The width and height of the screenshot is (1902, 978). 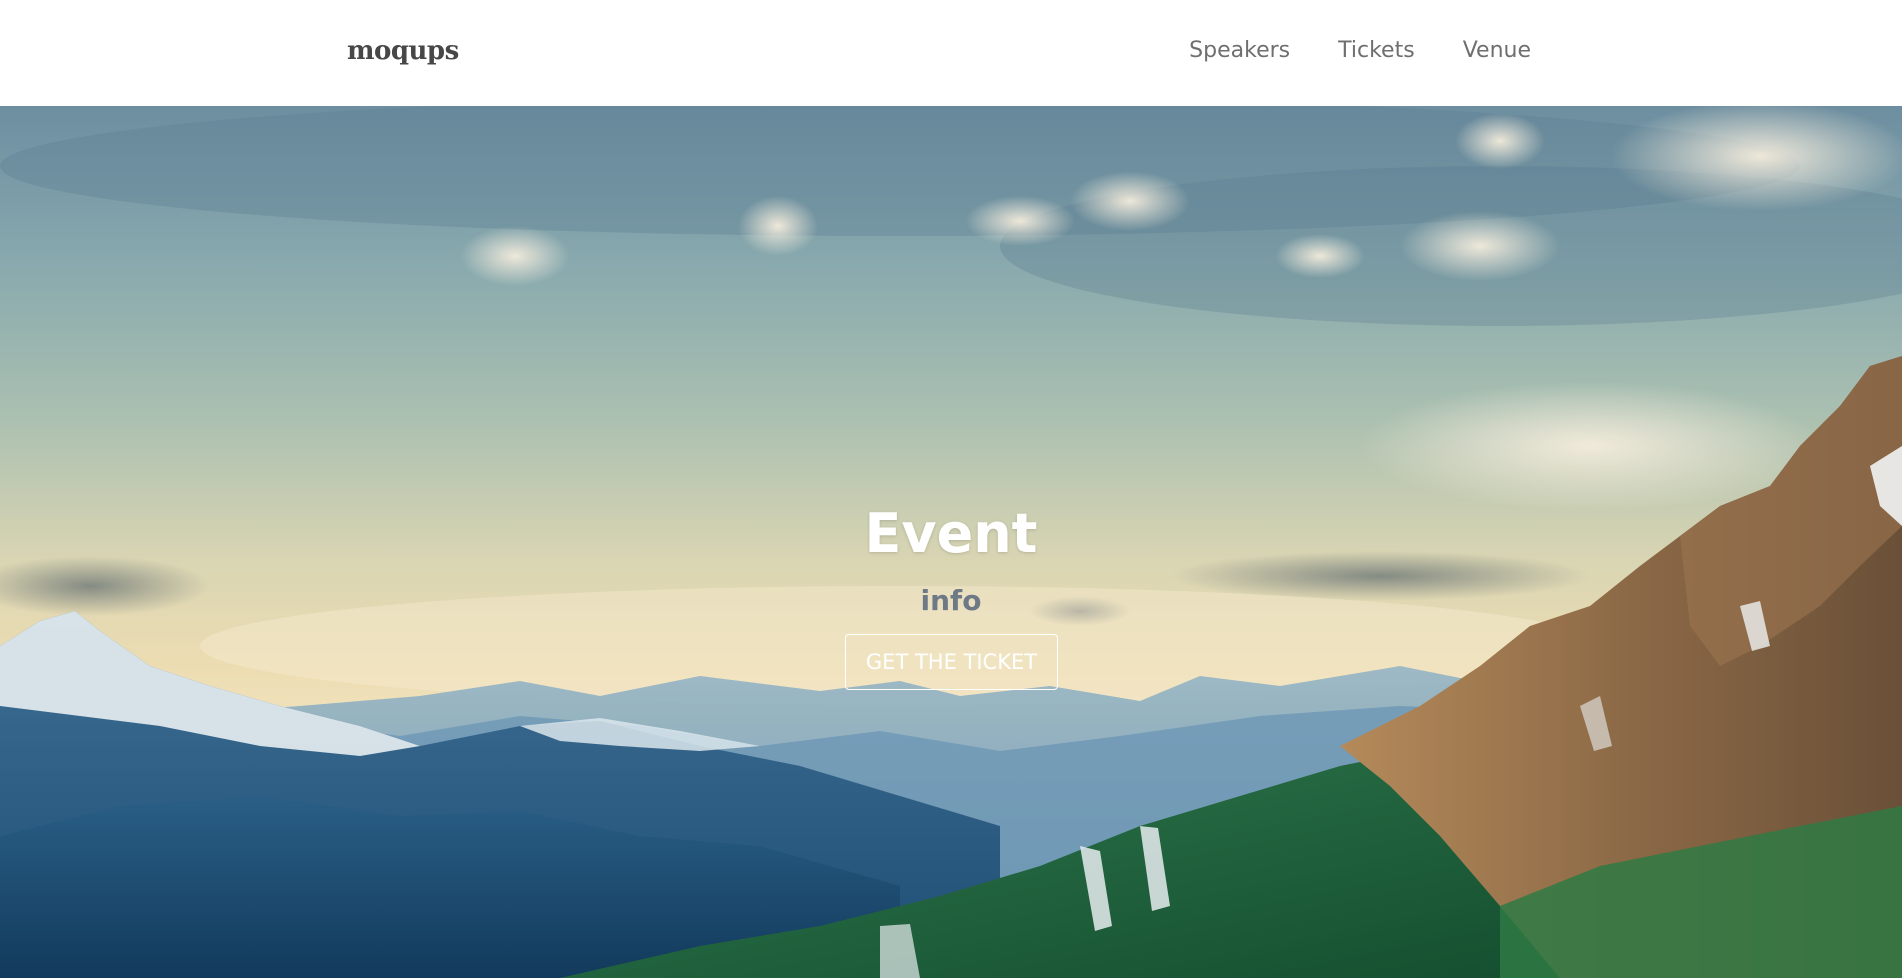 I want to click on nav-link-venue: Venue, so click(x=1497, y=51).